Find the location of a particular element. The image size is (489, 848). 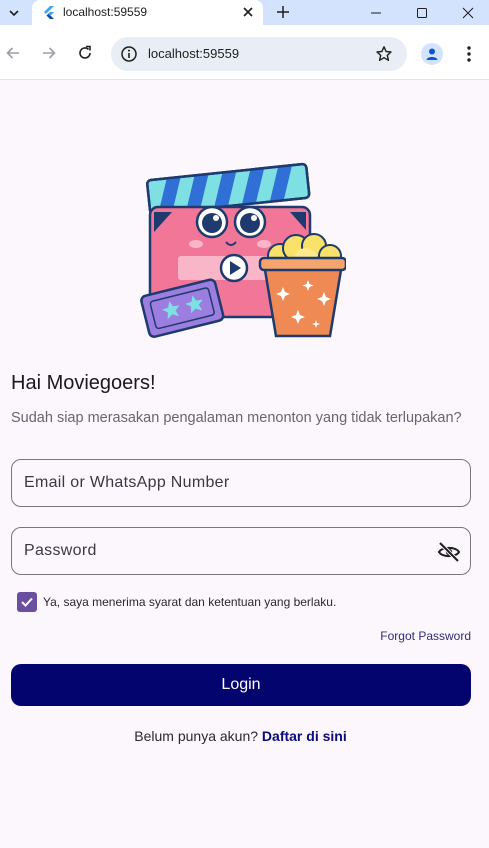

browser-tab-bar: localhost:59559 is located at coordinates (244, 12).